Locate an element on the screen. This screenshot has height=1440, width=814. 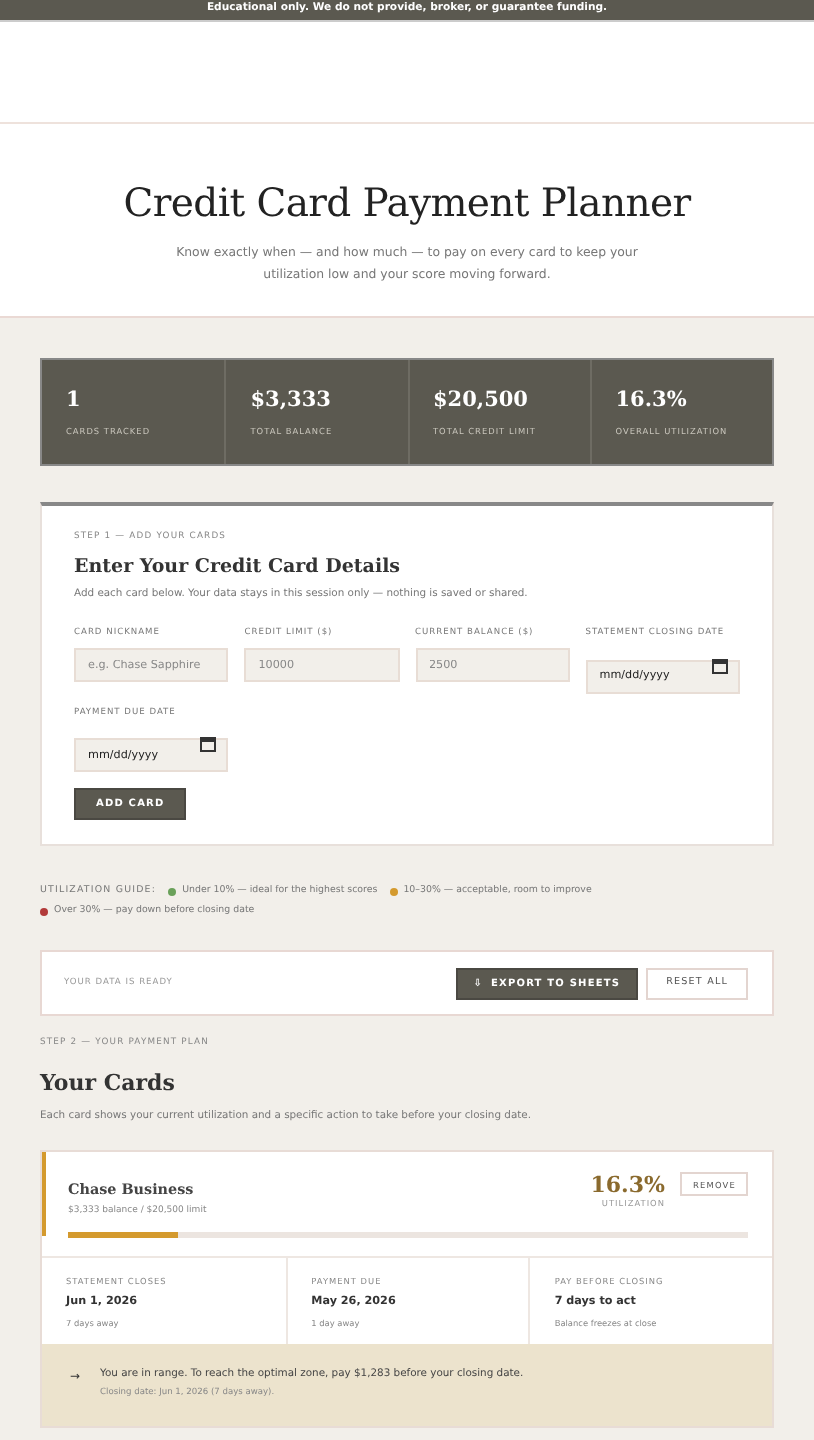
page-title: Credit Card Payment Planner is located at coordinates (407, 203).